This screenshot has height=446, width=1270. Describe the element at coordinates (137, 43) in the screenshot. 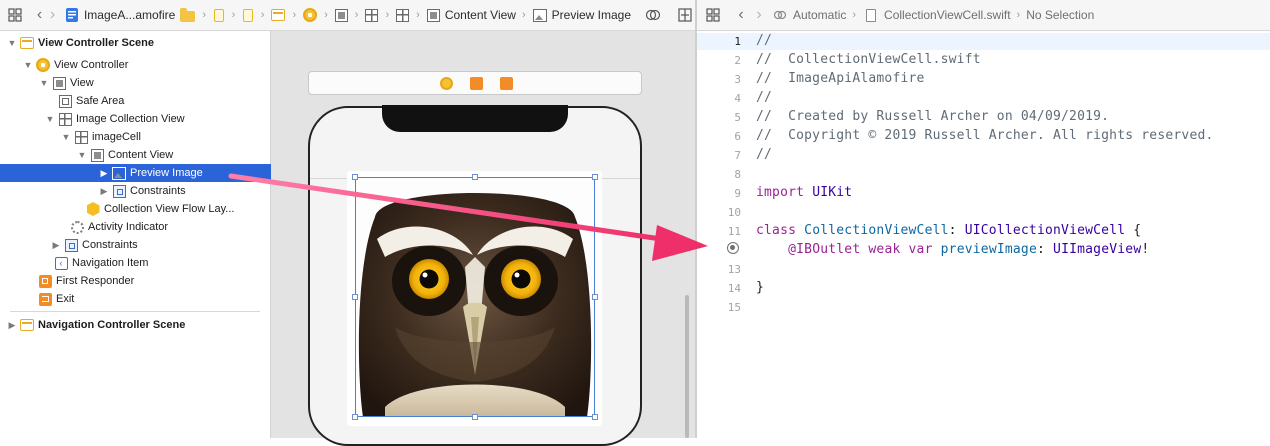

I see `outline-row-view-controller-scene: ▼ View Controller Scene` at that location.